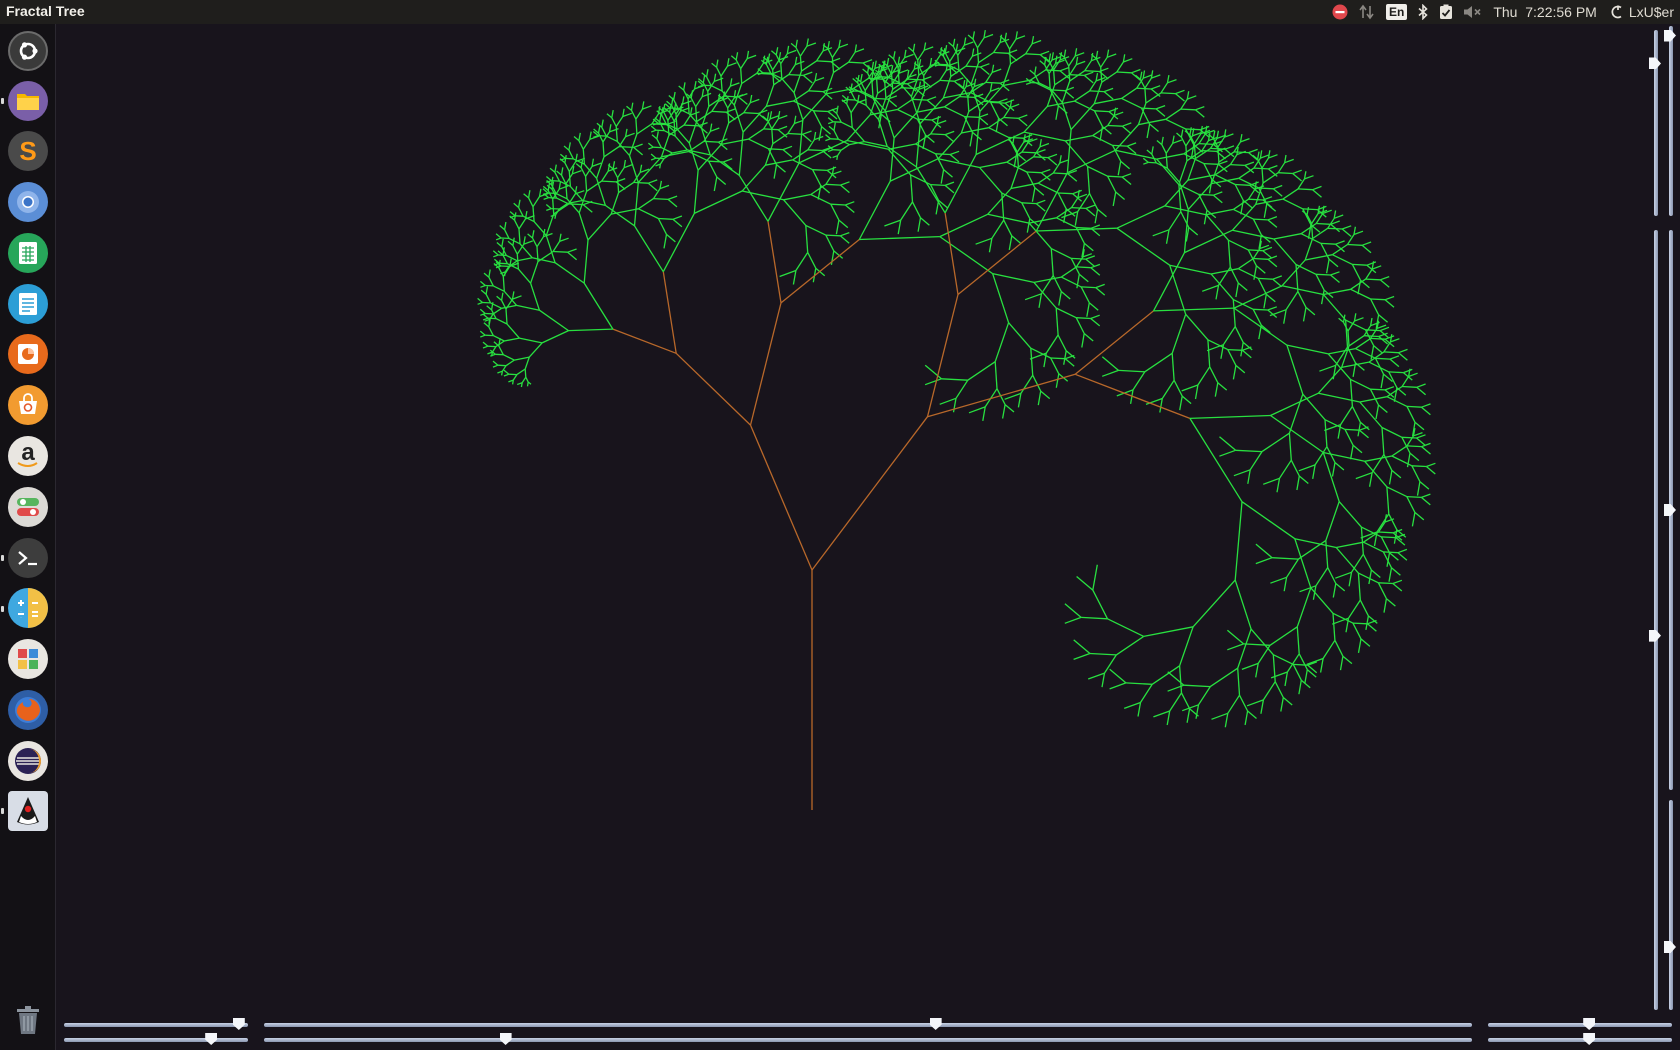 Image resolution: width=1680 pixels, height=1050 pixels. I want to click on spreadsheet-icon, so click(28, 253).